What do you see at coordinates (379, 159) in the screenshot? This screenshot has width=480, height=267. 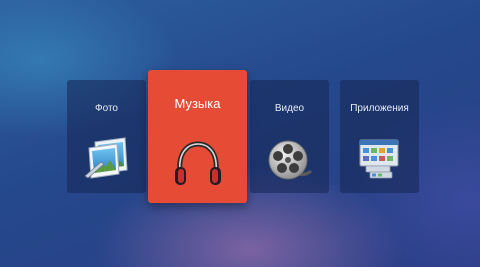 I see `apps-icon` at bounding box center [379, 159].